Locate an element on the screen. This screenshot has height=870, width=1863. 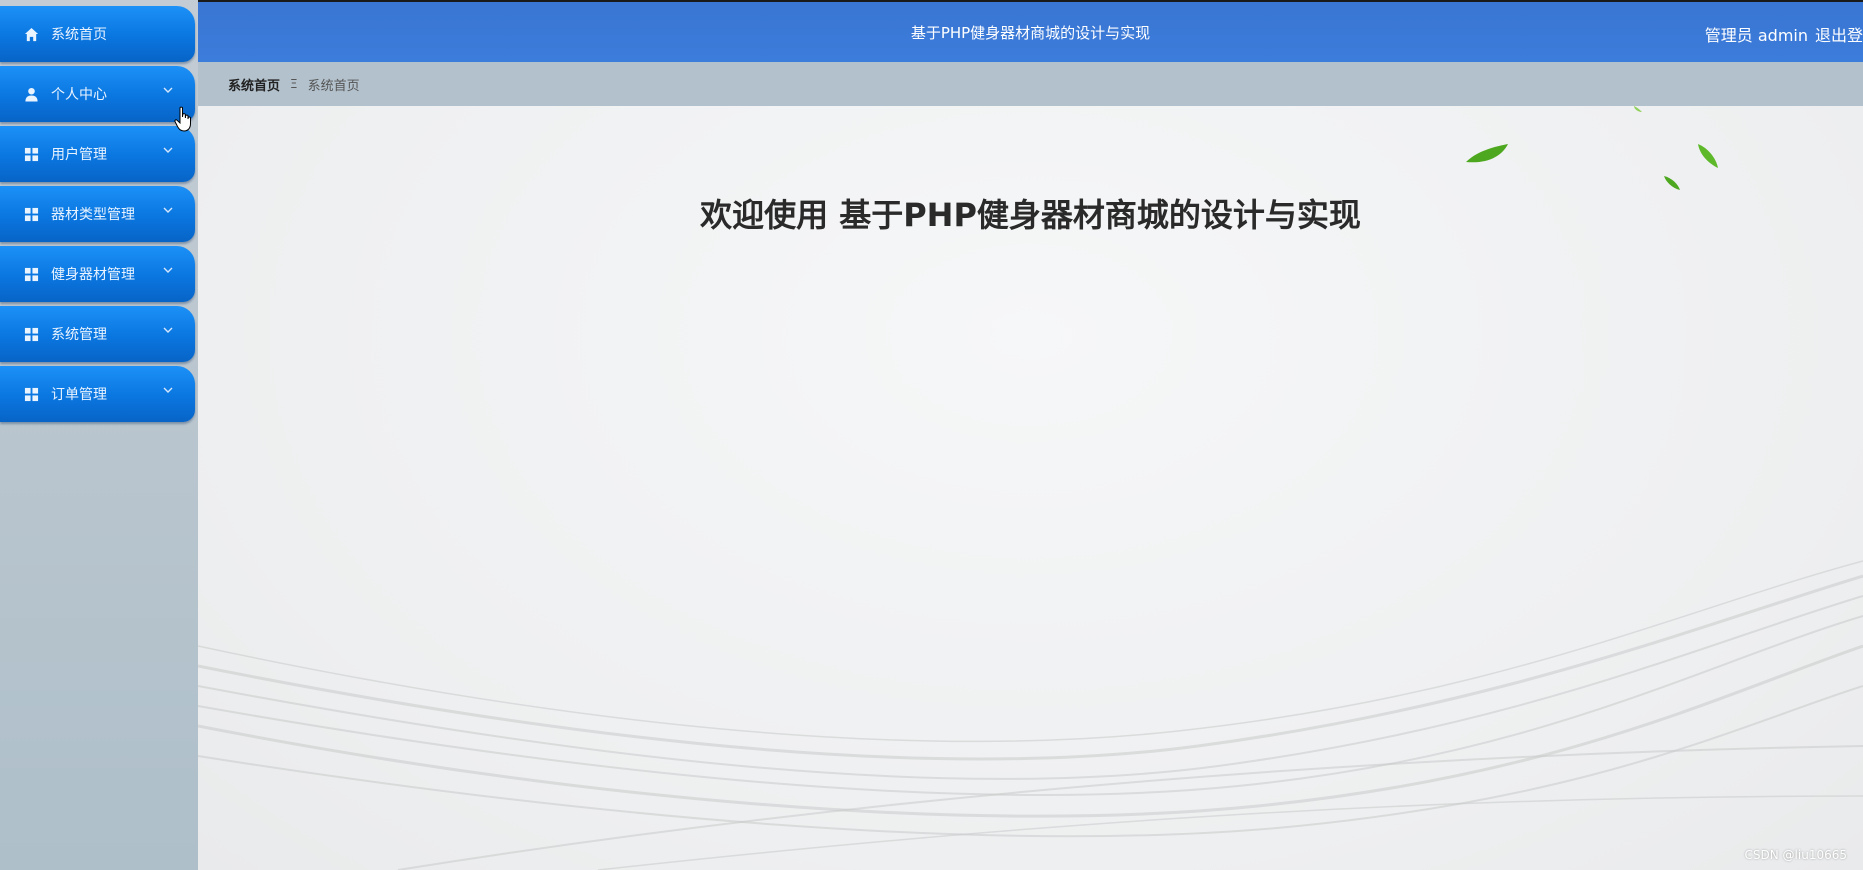
sidebar-item-label: 系统管理 is located at coordinates (79, 335).